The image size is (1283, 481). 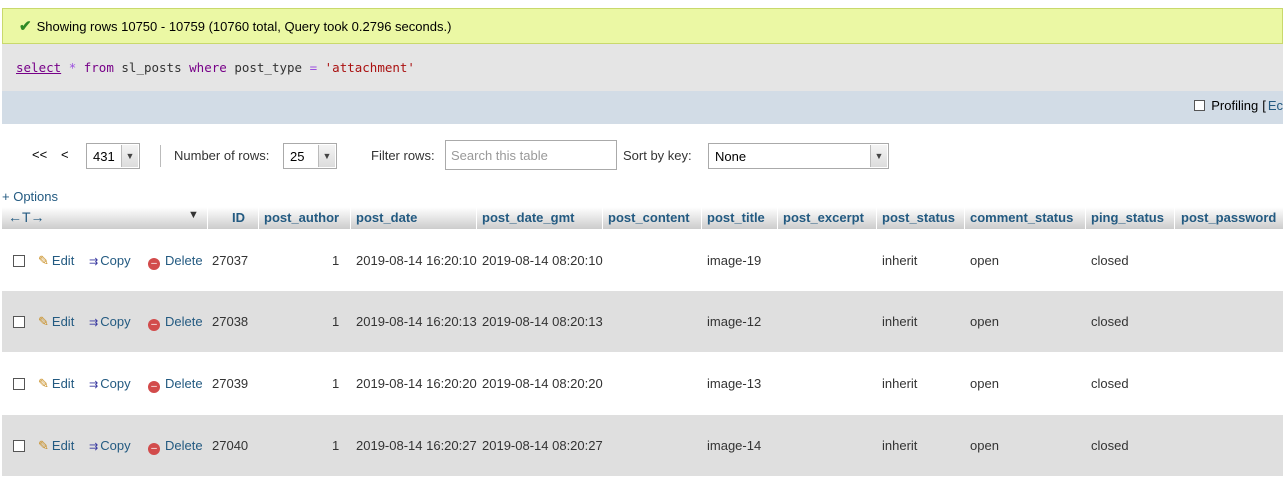 I want to click on cell-post-date: 2019-08-14 16:20:27, so click(x=416, y=445).